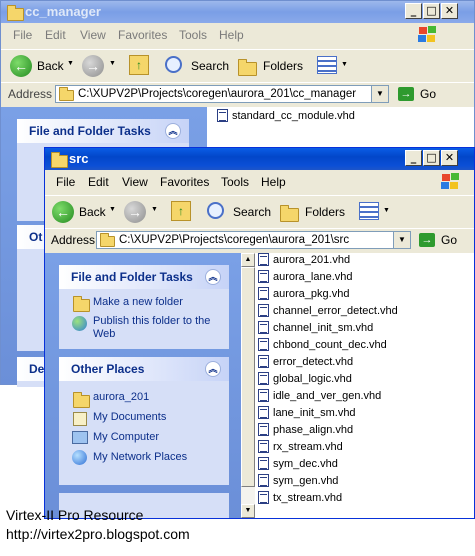 Image resolution: width=475 pixels, height=556 pixels. Describe the element at coordinates (138, 302) in the screenshot. I see `make-new-folder-link: Make a new folder` at that location.